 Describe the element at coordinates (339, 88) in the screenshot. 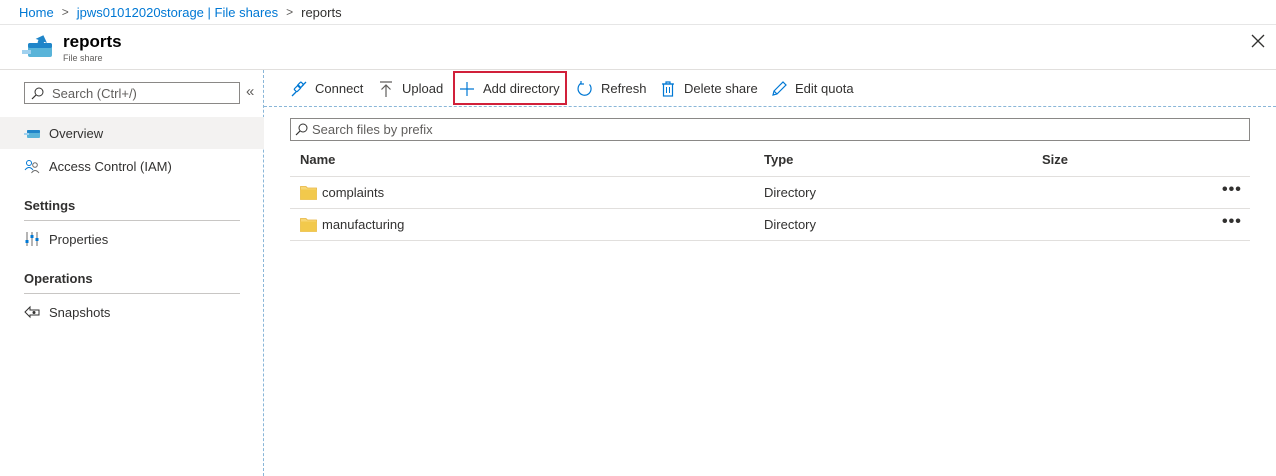

I see `connect-label: Connect` at that location.